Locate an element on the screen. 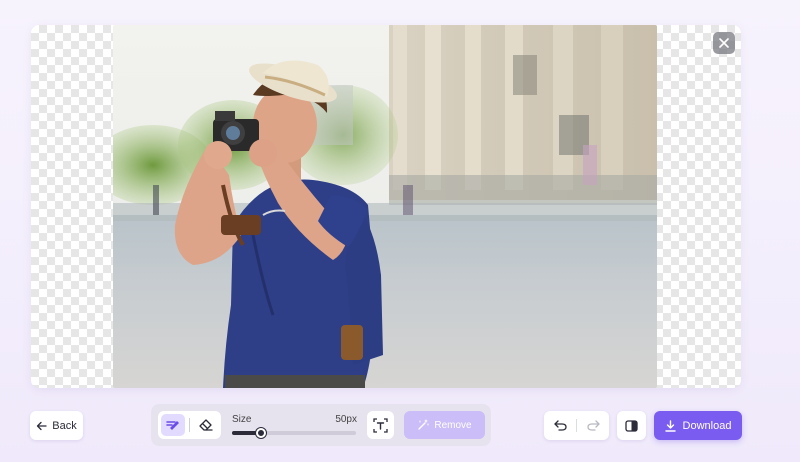 Image resolution: width=800 pixels, height=462 pixels. size-slider-handle is located at coordinates (260, 433).